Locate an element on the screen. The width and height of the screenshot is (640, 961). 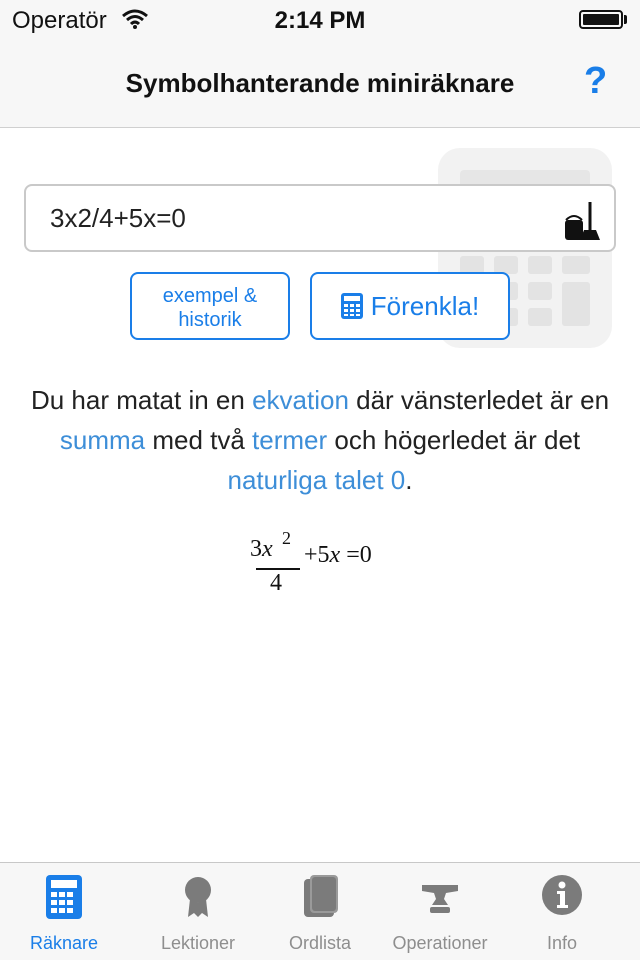
tab-lessons: Lektioner is located at coordinates (198, 912).